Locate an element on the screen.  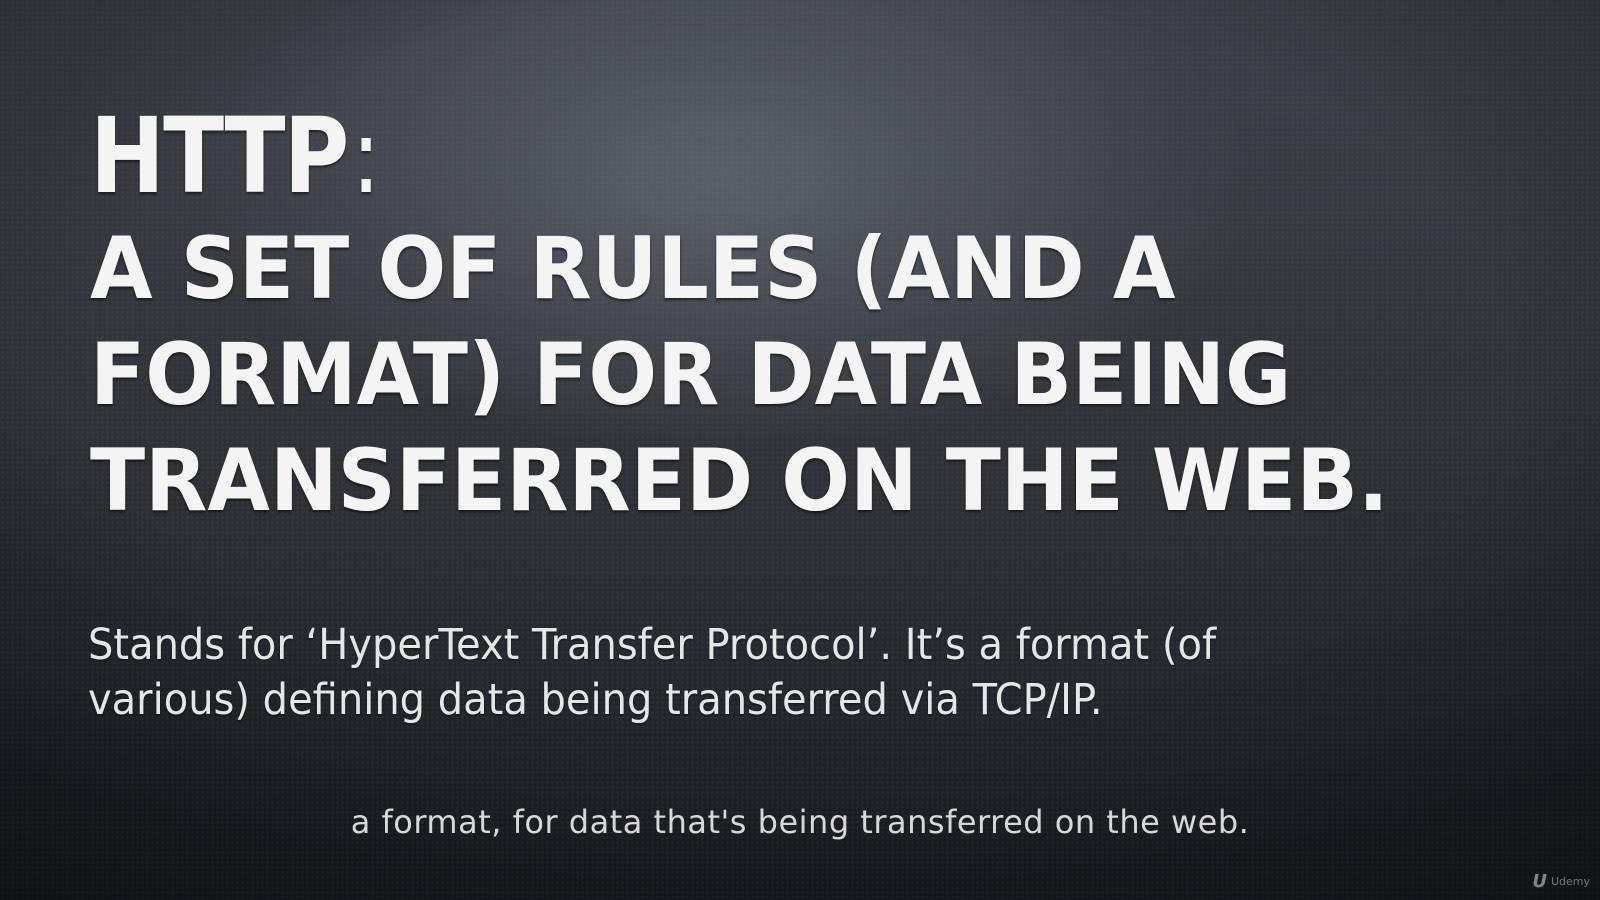
udemy-logo-icon: U is located at coordinates (1539, 881).